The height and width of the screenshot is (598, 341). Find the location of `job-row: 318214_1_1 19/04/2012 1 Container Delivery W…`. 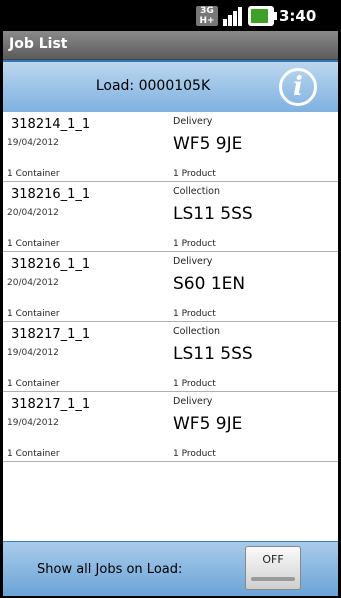

job-row: 318214_1_1 19/04/2012 1 Container Delivery W… is located at coordinates (170, 147).